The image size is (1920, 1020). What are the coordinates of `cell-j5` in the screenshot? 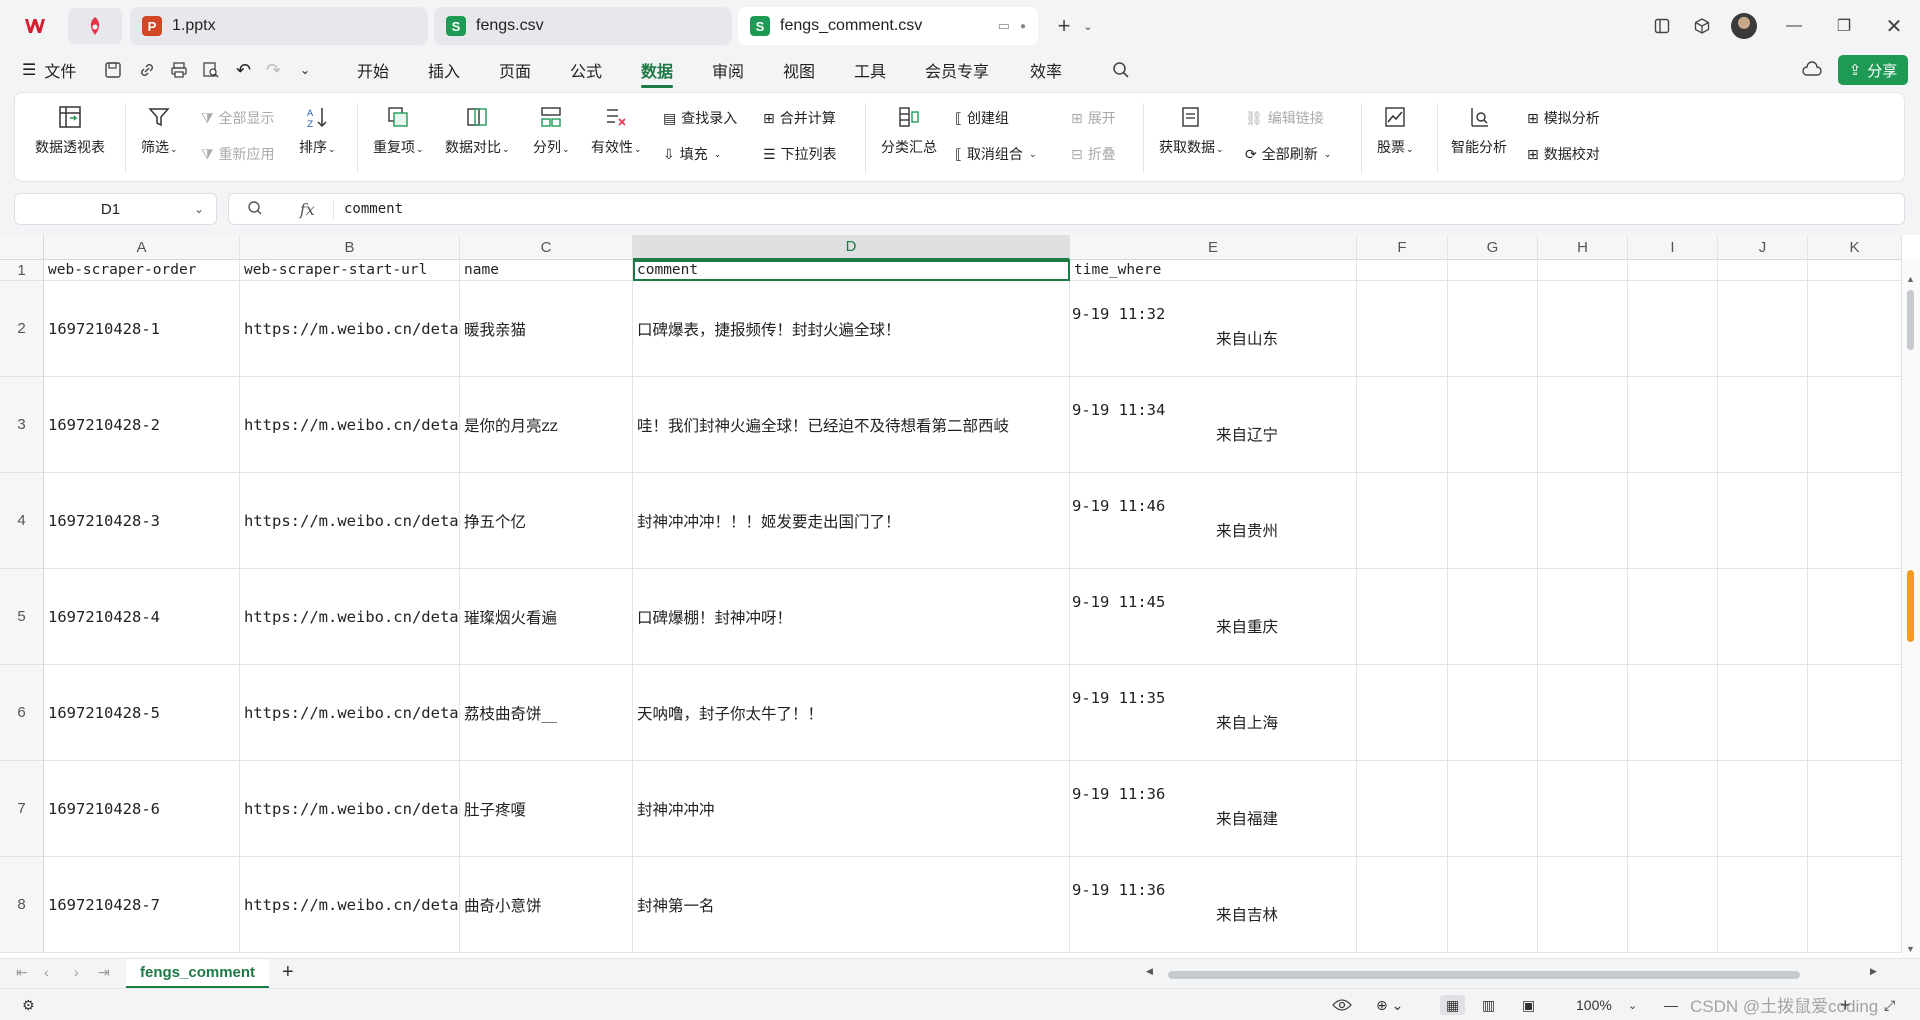 It's located at (1763, 617).